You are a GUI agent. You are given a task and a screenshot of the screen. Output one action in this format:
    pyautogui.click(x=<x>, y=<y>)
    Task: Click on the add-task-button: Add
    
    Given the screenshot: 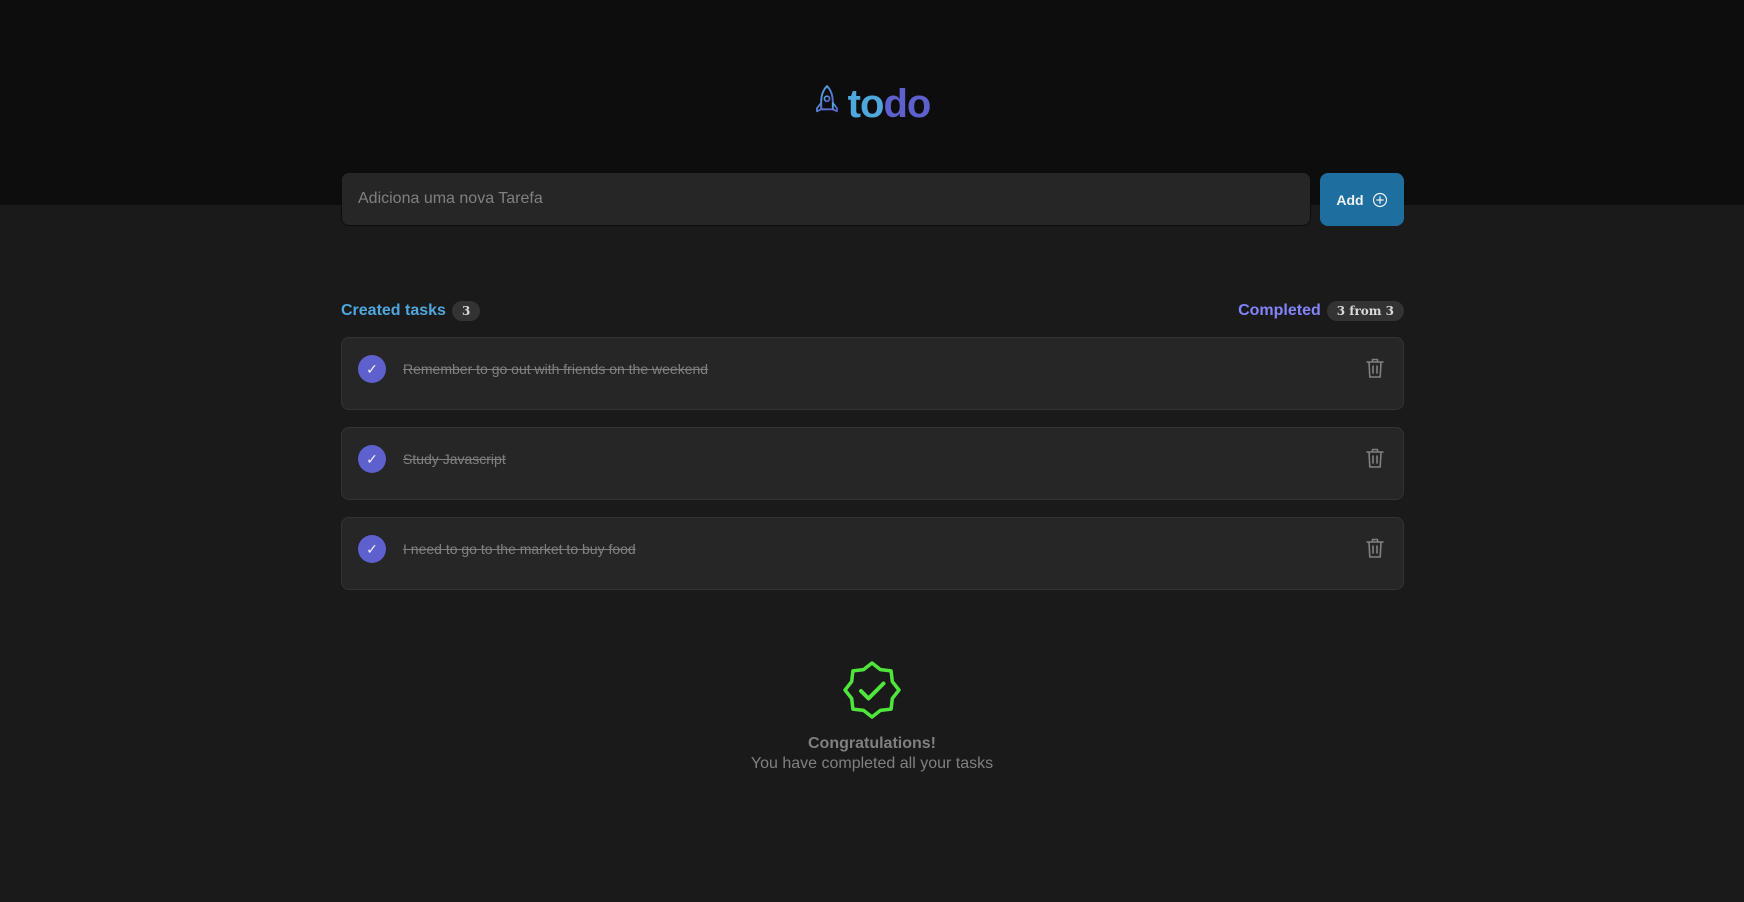 What is the action you would take?
    pyautogui.click(x=1362, y=199)
    